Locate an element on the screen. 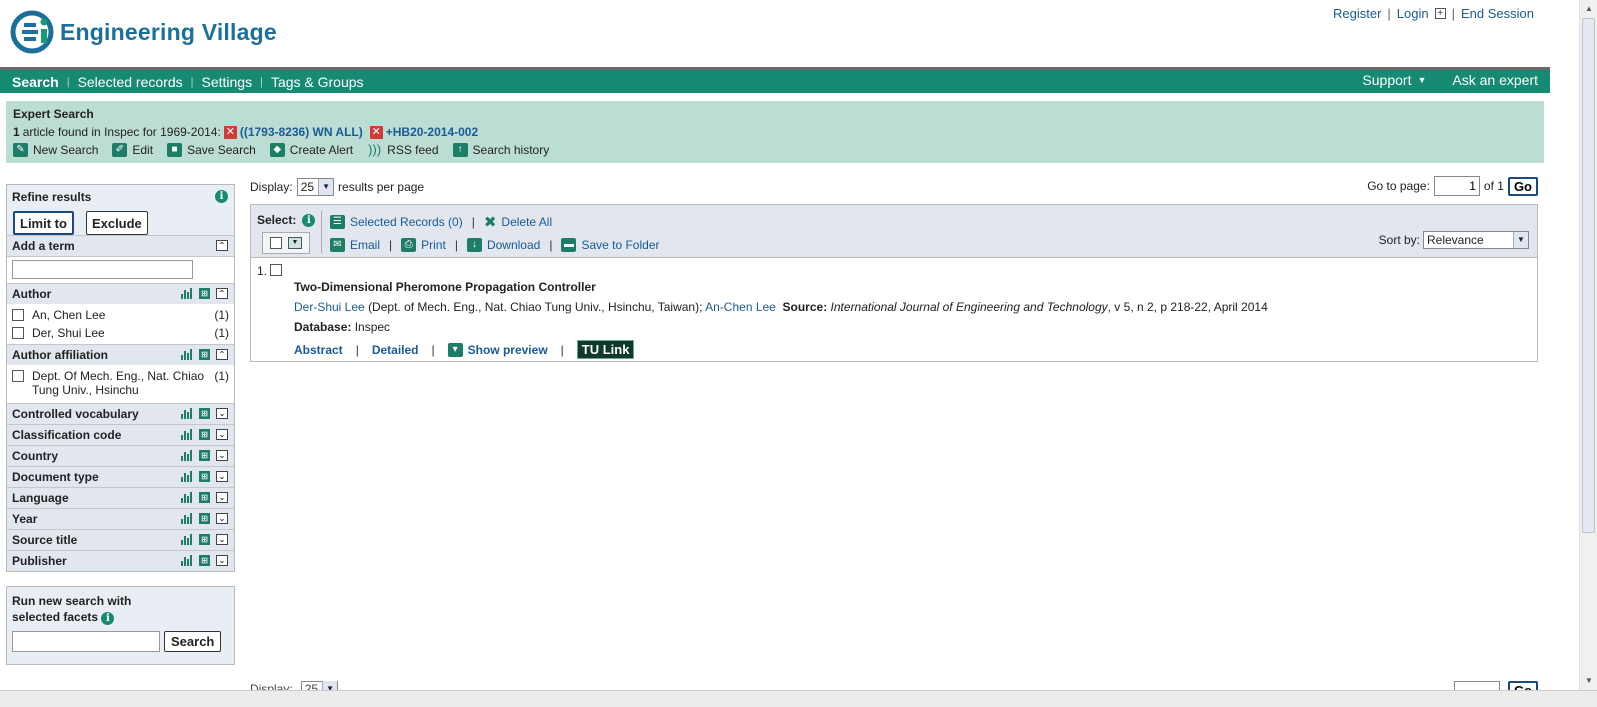 The width and height of the screenshot is (1597, 707). logo: Engineering Village is located at coordinates (143, 32).